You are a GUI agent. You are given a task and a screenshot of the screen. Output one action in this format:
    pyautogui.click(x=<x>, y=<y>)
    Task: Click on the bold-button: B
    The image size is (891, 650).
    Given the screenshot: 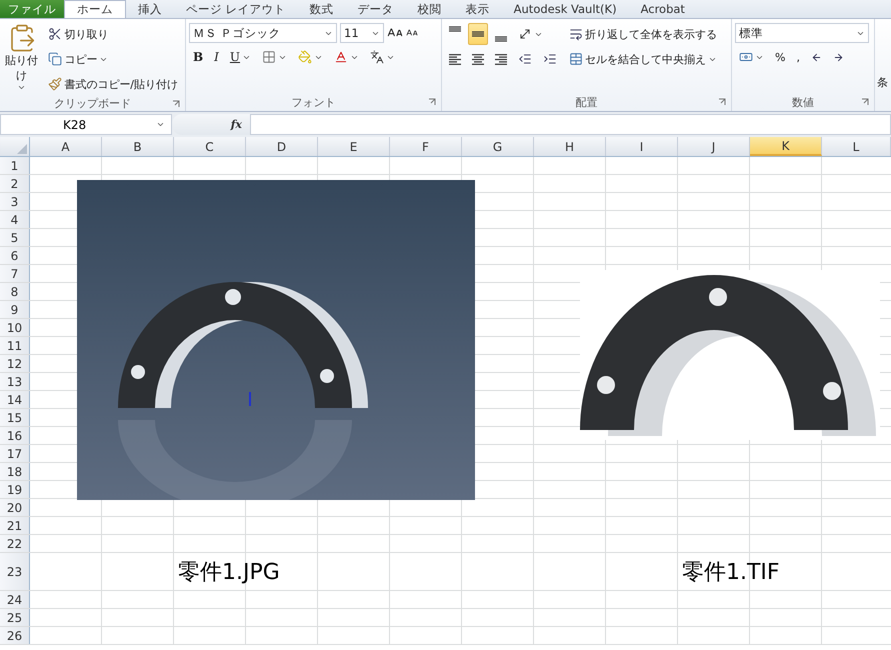 What is the action you would take?
    pyautogui.click(x=198, y=57)
    